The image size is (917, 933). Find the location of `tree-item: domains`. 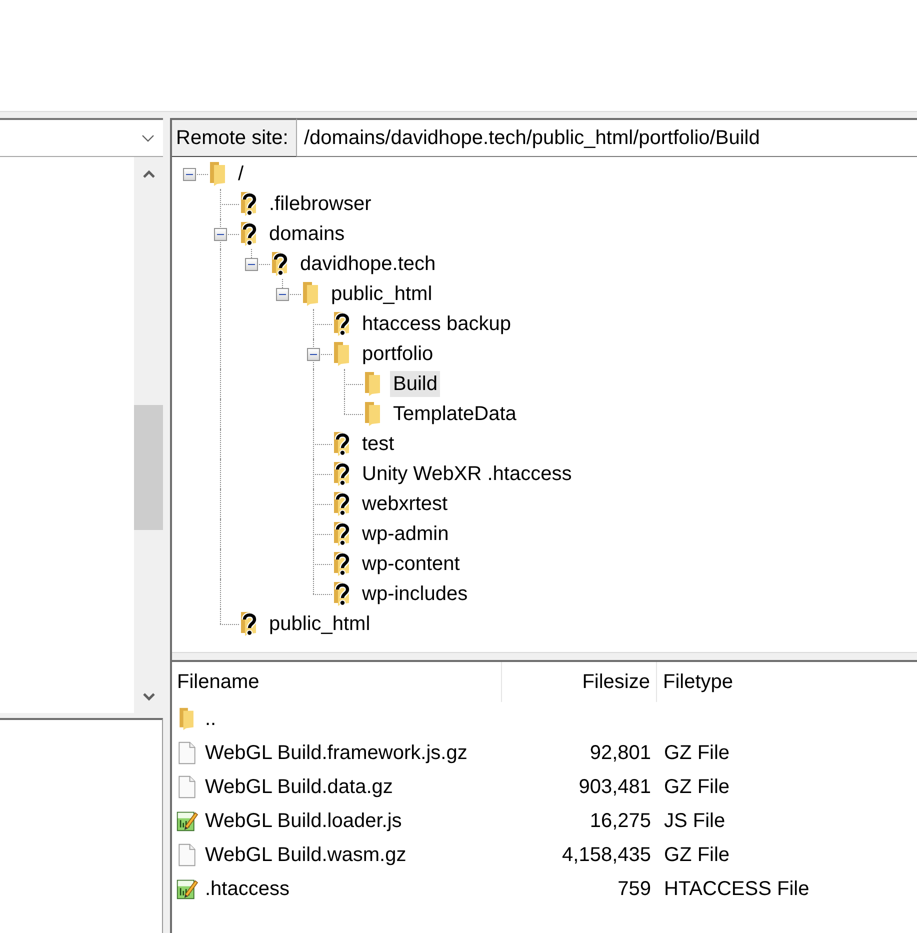

tree-item: domains is located at coordinates (307, 234).